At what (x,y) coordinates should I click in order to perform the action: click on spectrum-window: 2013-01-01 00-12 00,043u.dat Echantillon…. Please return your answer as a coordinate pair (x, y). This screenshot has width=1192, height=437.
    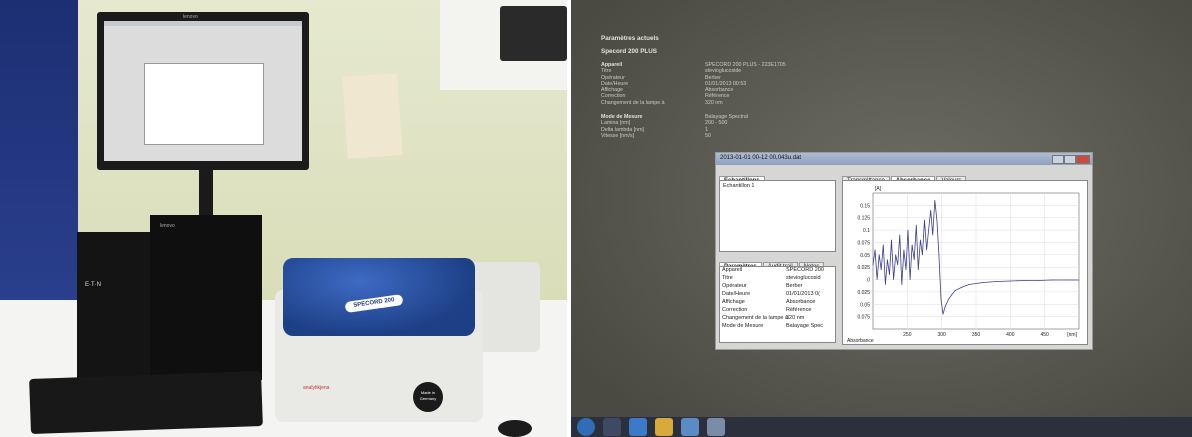
    Looking at the image, I should click on (904, 251).